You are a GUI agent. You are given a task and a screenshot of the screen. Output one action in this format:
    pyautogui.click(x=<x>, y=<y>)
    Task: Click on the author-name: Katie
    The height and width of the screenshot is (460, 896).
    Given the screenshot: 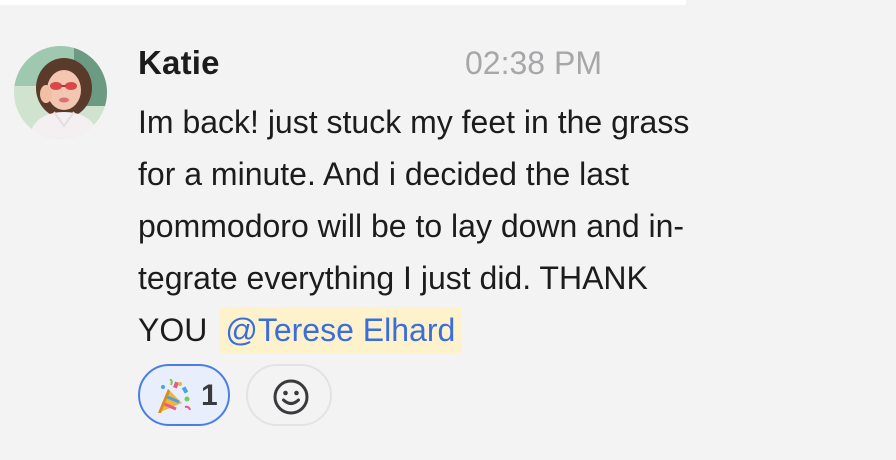 What is the action you would take?
    pyautogui.click(x=179, y=63)
    